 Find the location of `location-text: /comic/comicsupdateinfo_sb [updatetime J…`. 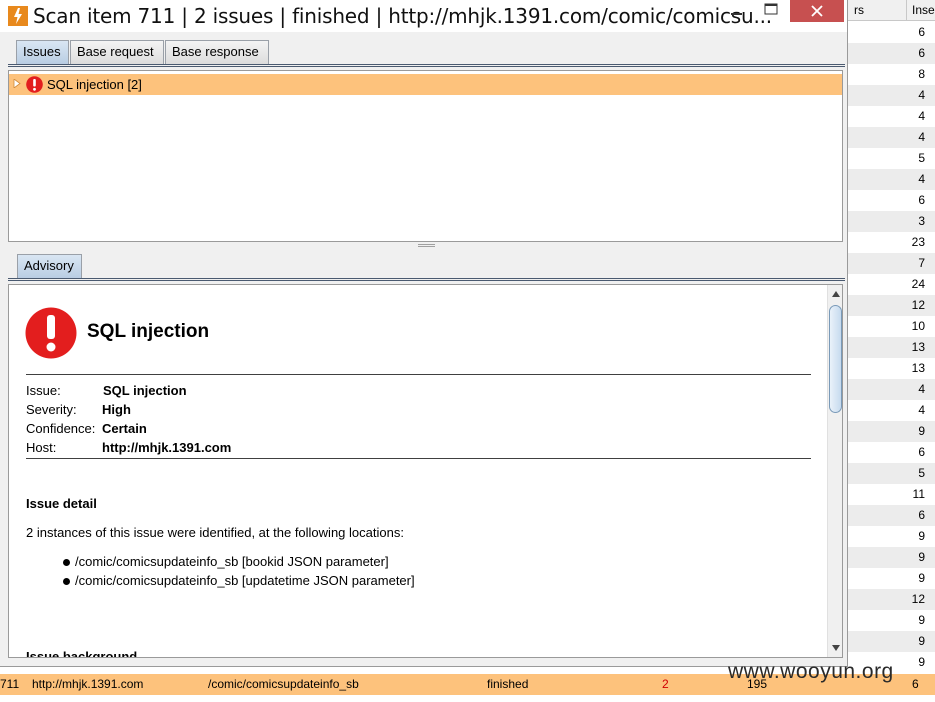

location-text: /comic/comicsupdateinfo_sb [updatetime J… is located at coordinates (245, 580).